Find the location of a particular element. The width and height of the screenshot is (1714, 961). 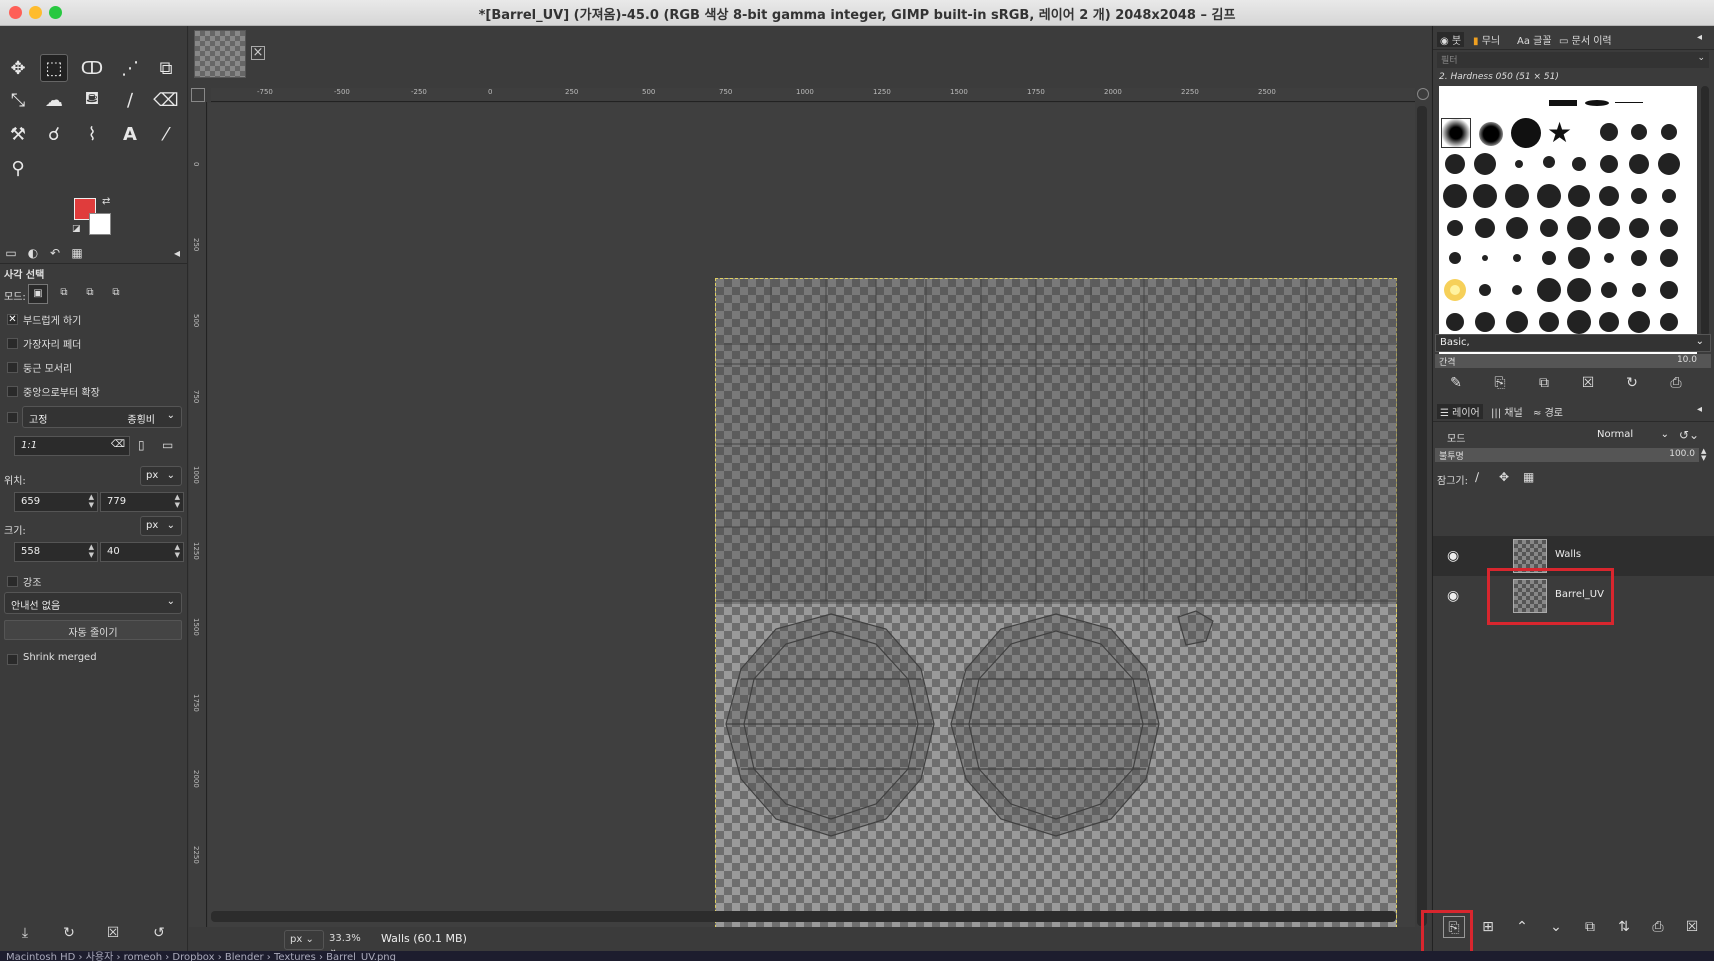

fixed-mode-dropdown: 고정 종횡비 ⌄ is located at coordinates (102, 417).